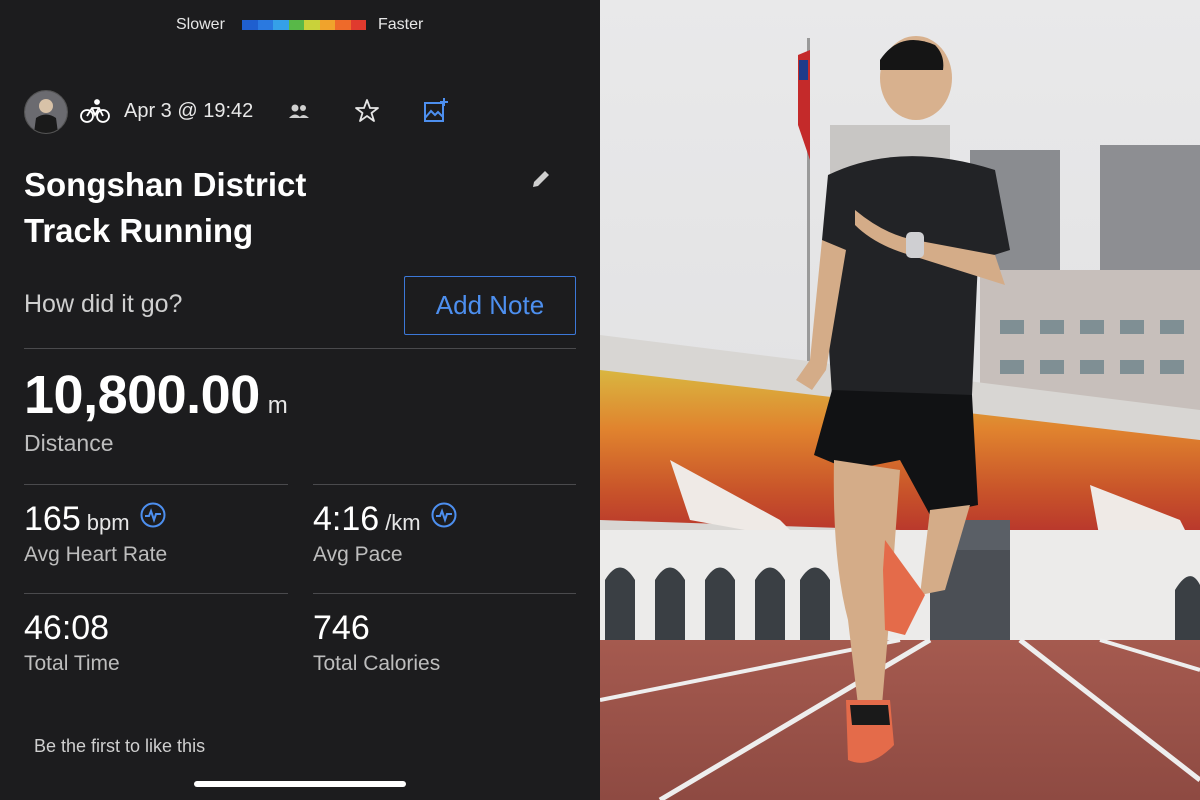 The width and height of the screenshot is (1200, 800). What do you see at coordinates (96, 554) in the screenshot?
I see `heart-rate-label: Avg Heart Rate` at bounding box center [96, 554].